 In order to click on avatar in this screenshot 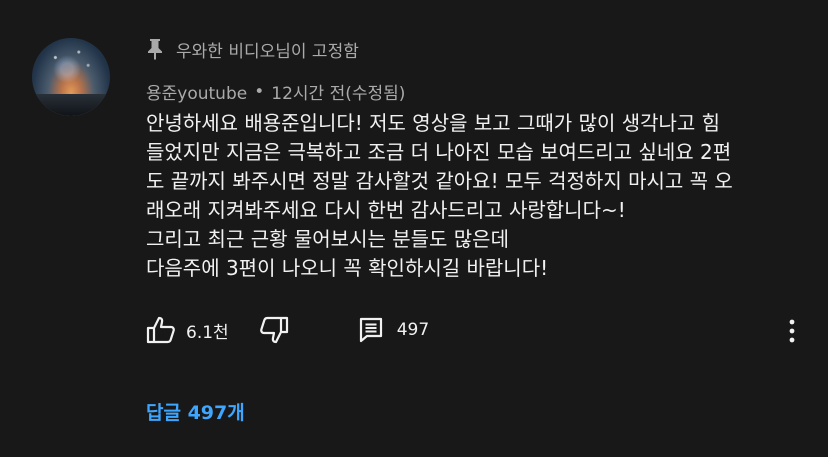, I will do `click(71, 77)`.